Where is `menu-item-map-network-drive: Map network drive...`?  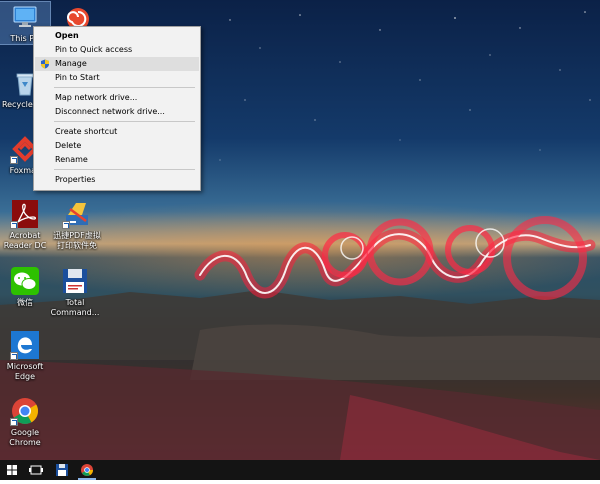 menu-item-map-network-drive: Map network drive... is located at coordinates (117, 98).